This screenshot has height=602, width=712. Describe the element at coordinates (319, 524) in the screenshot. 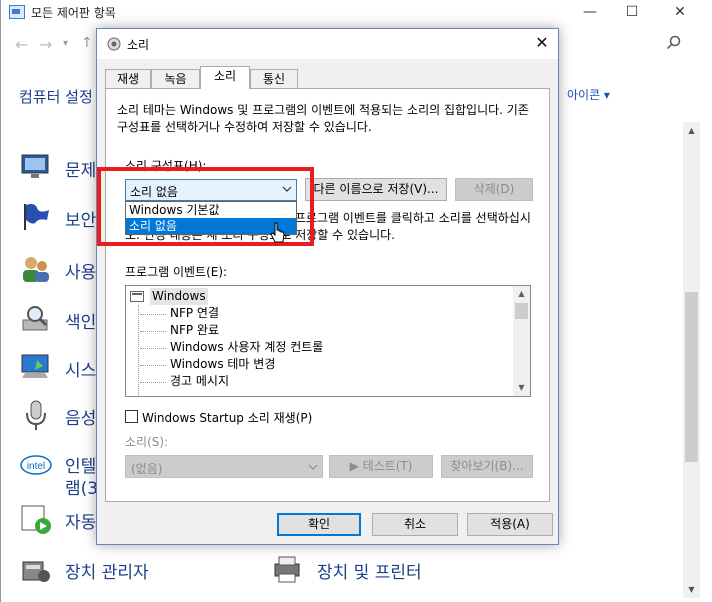

I see `ok-button: 확인` at that location.